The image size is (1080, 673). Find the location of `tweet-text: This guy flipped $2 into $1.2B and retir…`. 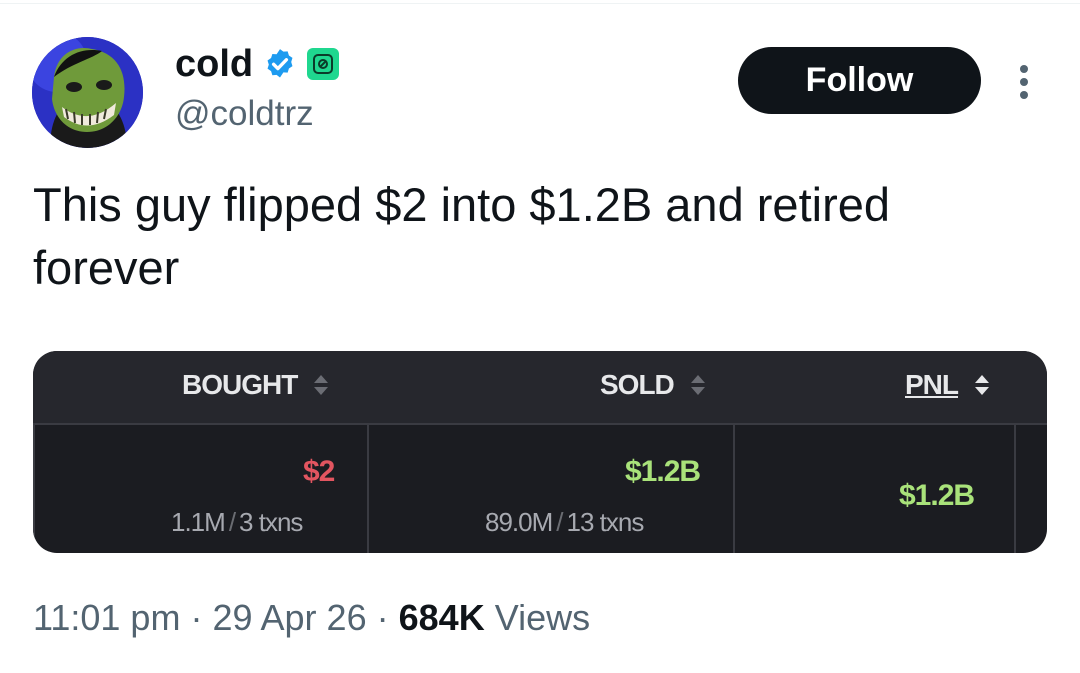

tweet-text: This guy flipped $2 into $1.2B and retir… is located at coordinates (461, 236).